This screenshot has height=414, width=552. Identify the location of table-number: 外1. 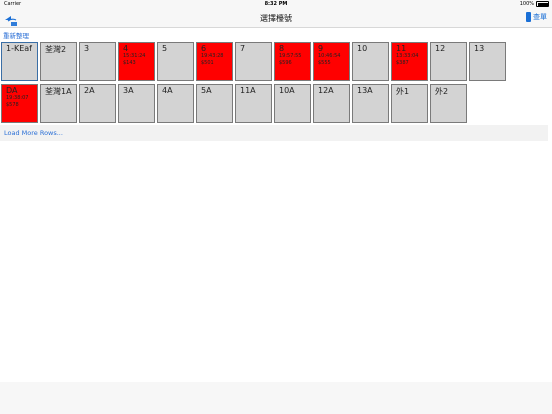
(403, 91).